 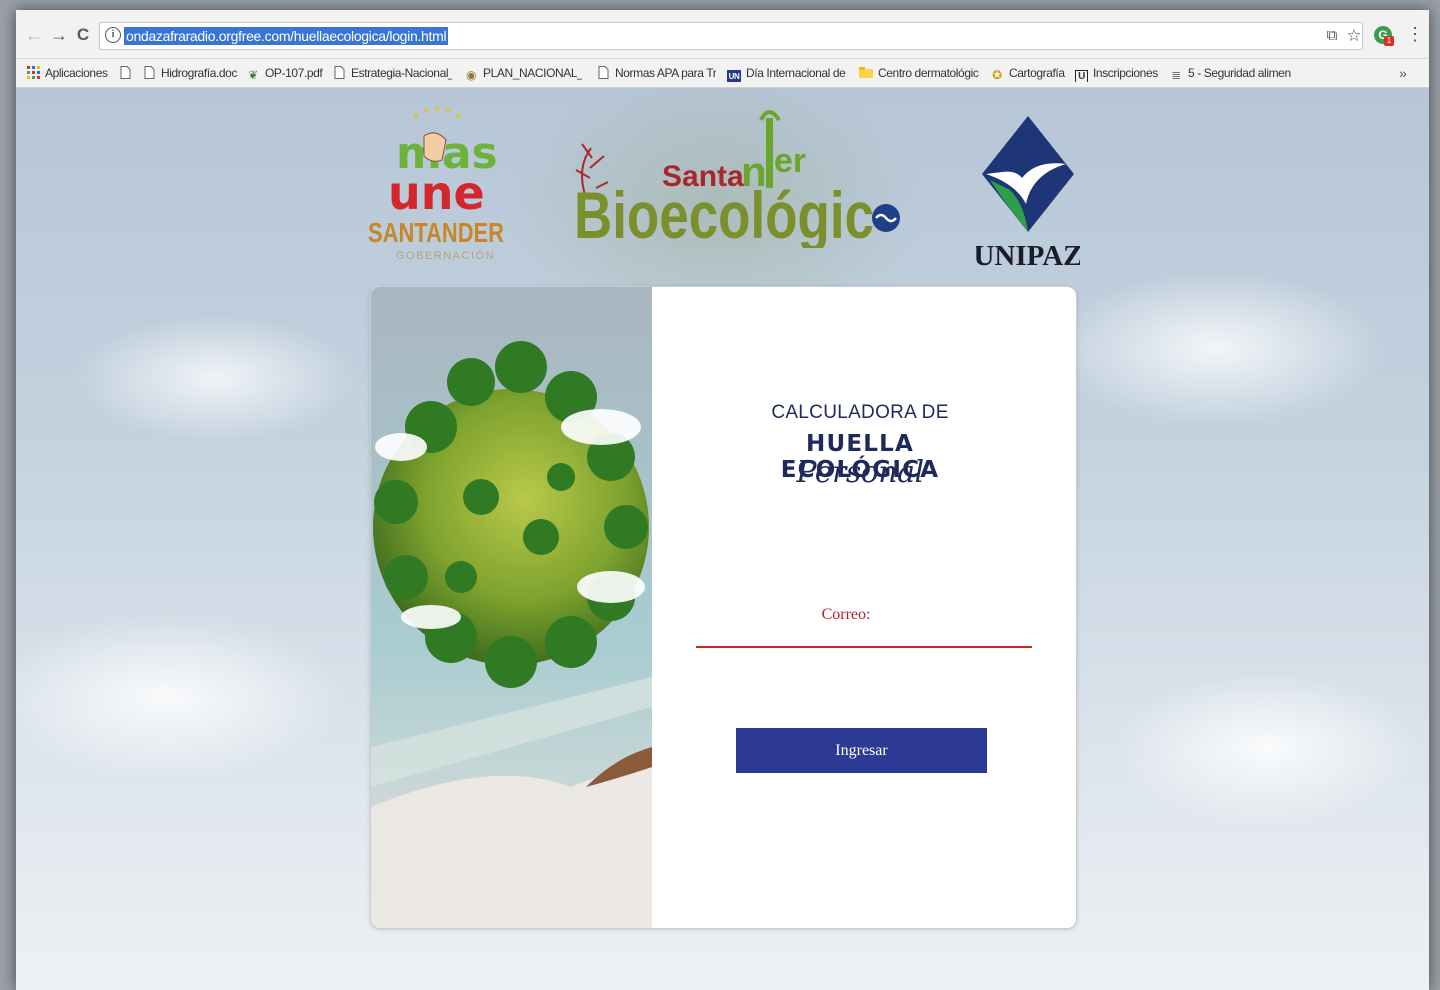 I want to click on svg-text: Bioecológic, so click(x=724, y=213).